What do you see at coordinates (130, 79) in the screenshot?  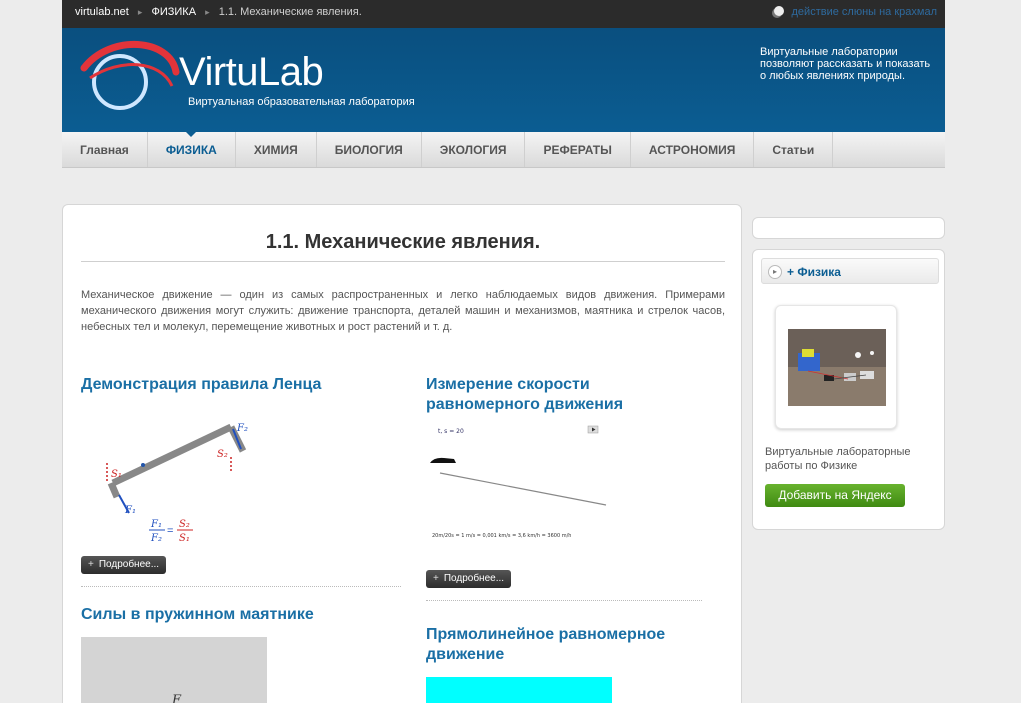 I see `logo-icon` at bounding box center [130, 79].